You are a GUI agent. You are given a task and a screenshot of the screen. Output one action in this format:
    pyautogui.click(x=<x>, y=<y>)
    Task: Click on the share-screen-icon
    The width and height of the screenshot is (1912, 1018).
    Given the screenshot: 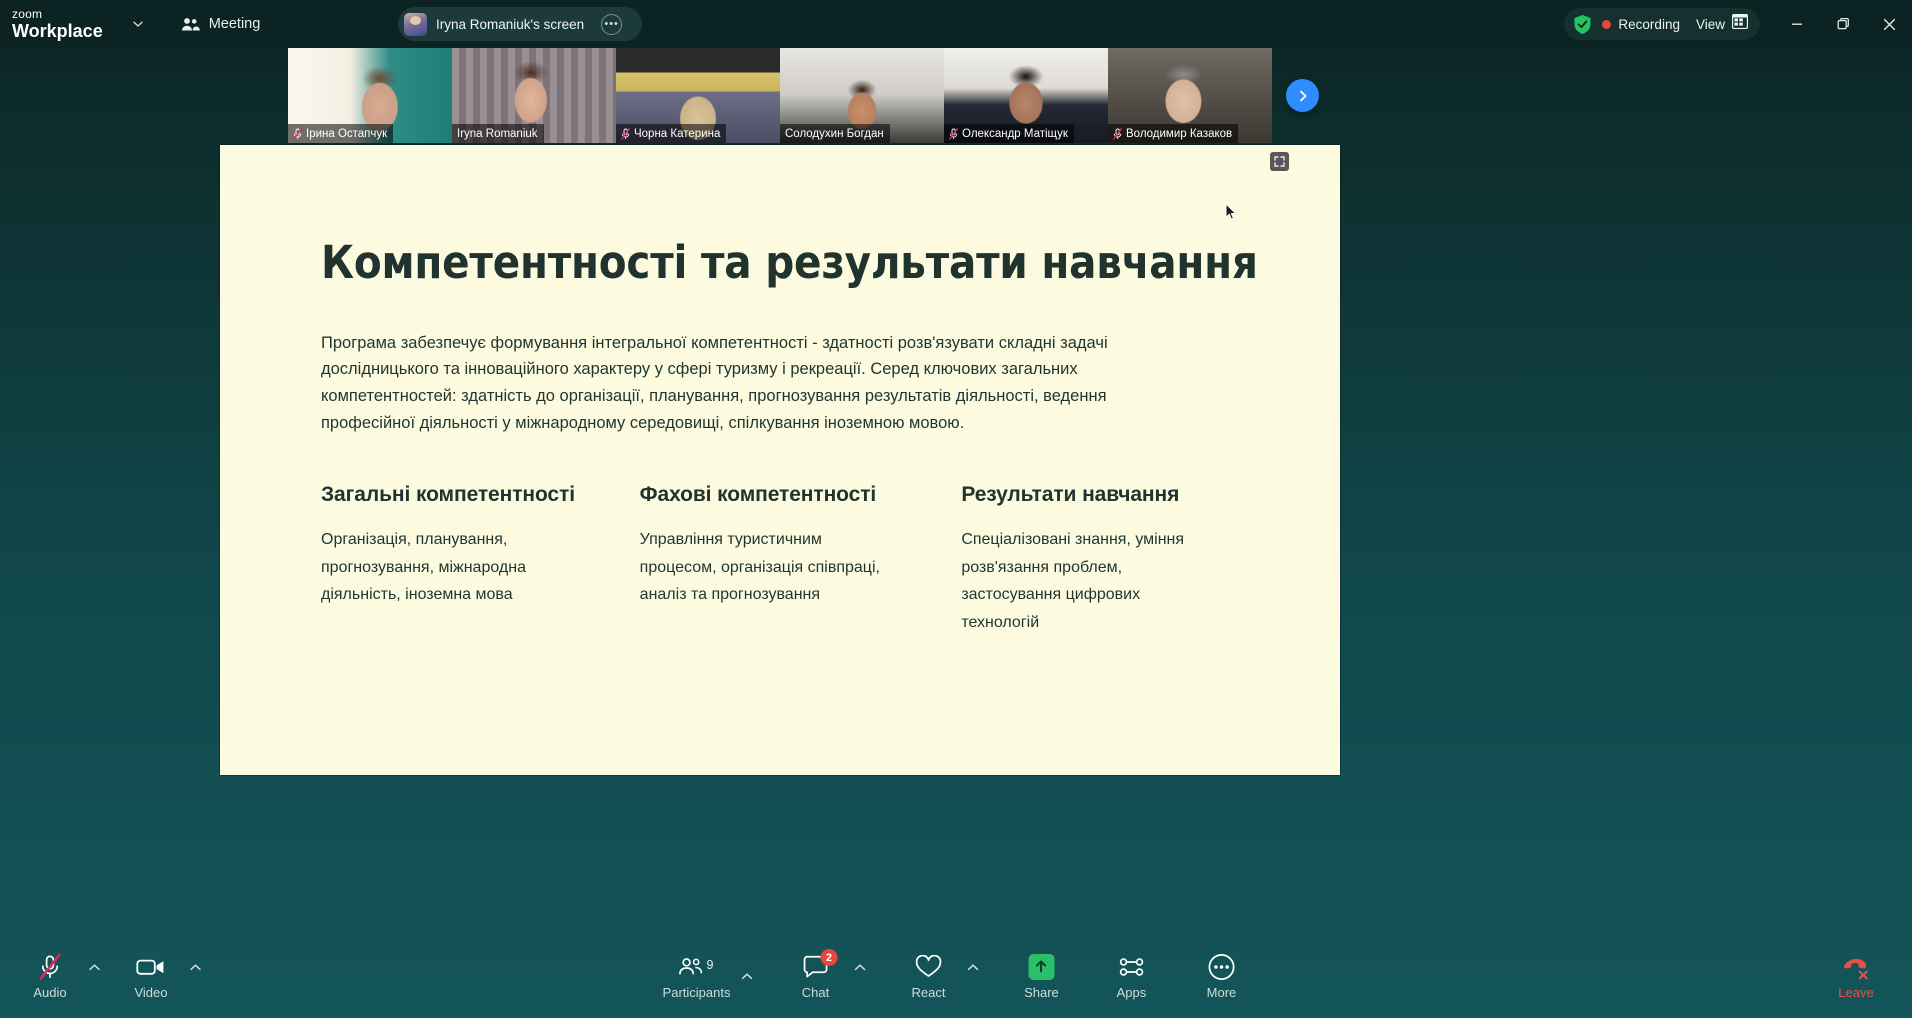 What is the action you would take?
    pyautogui.click(x=1041, y=967)
    